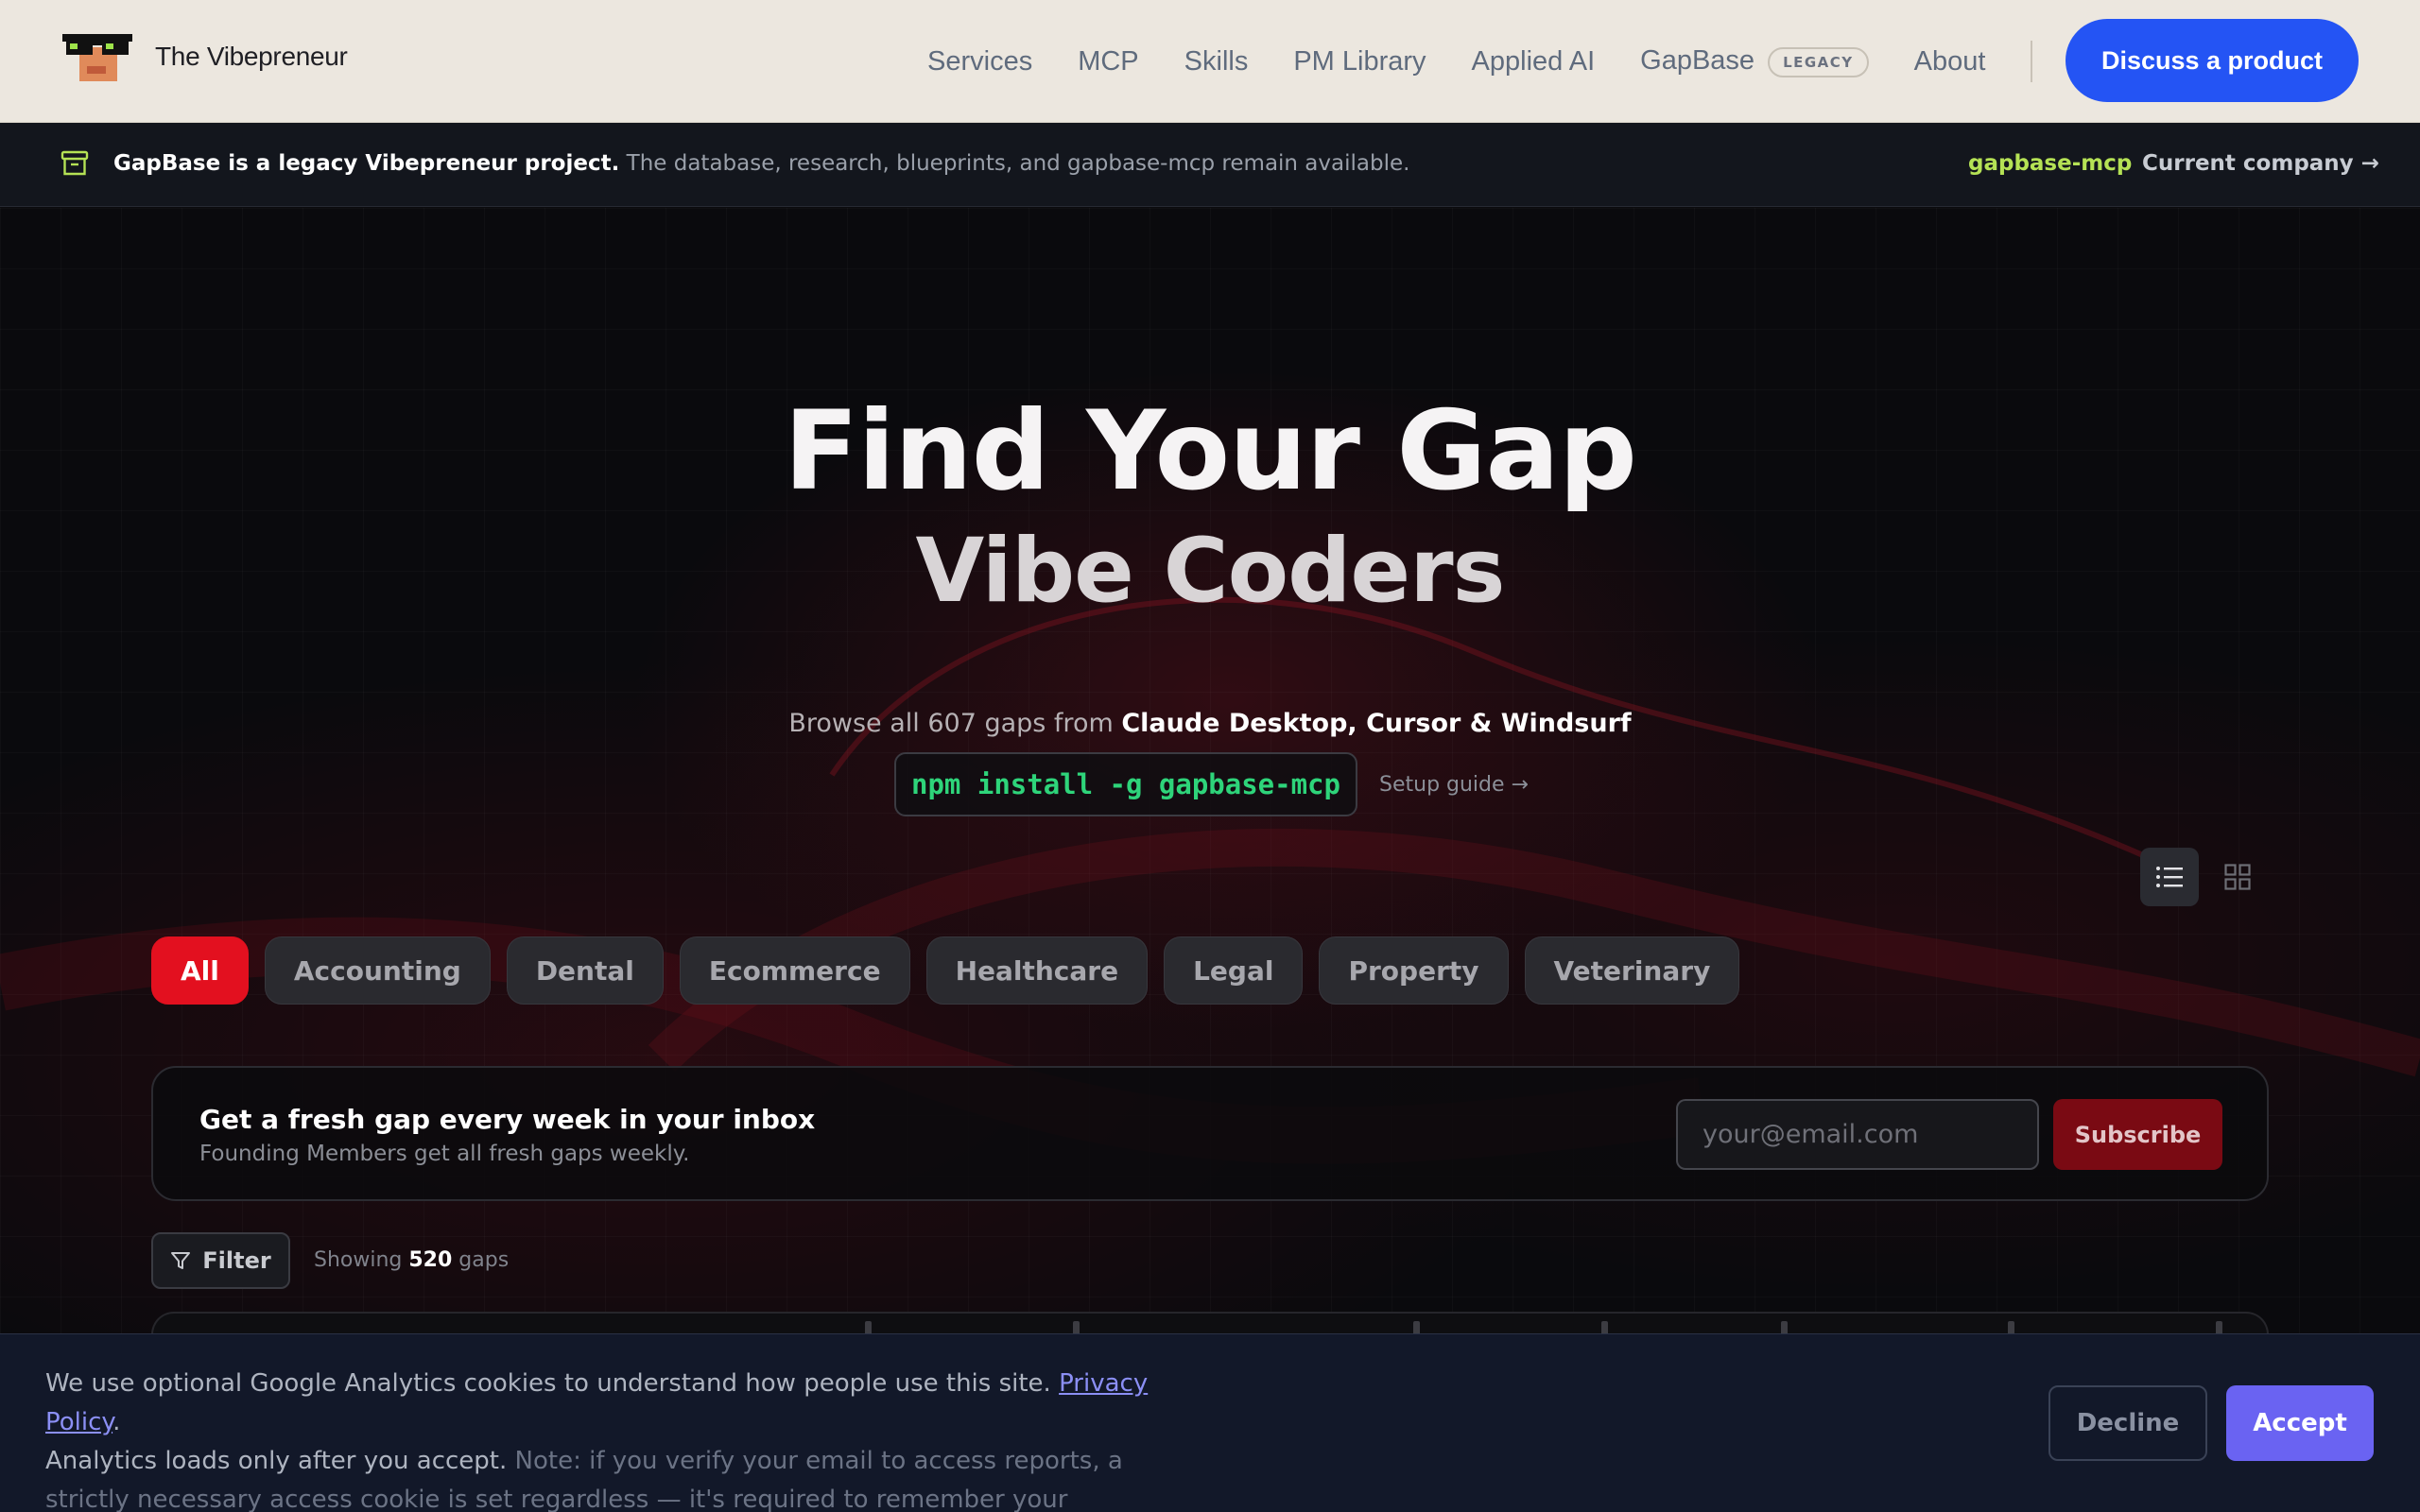 This screenshot has height=1512, width=2420. Describe the element at coordinates (116, 1422) in the screenshot. I see `cookie-line1-end: .` at that location.